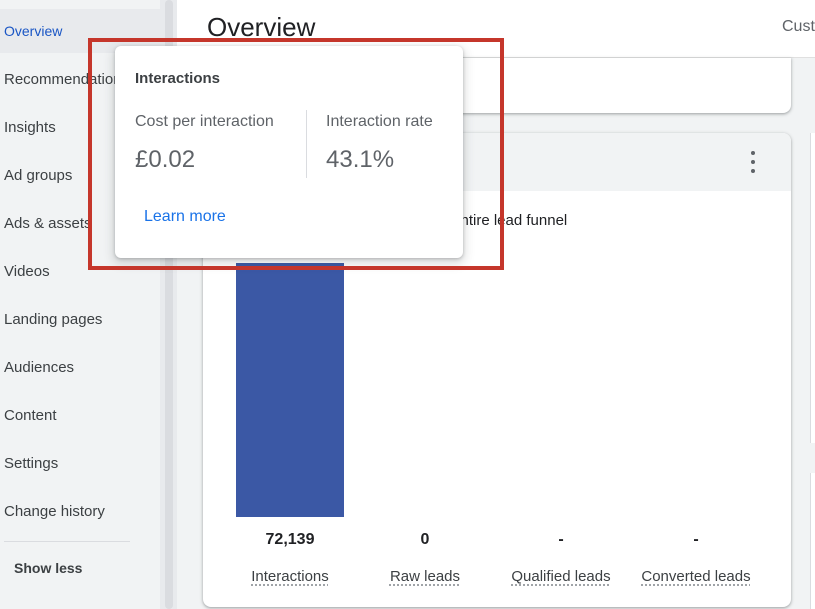  Describe the element at coordinates (67, 541) in the screenshot. I see `sidebar-divider` at that location.